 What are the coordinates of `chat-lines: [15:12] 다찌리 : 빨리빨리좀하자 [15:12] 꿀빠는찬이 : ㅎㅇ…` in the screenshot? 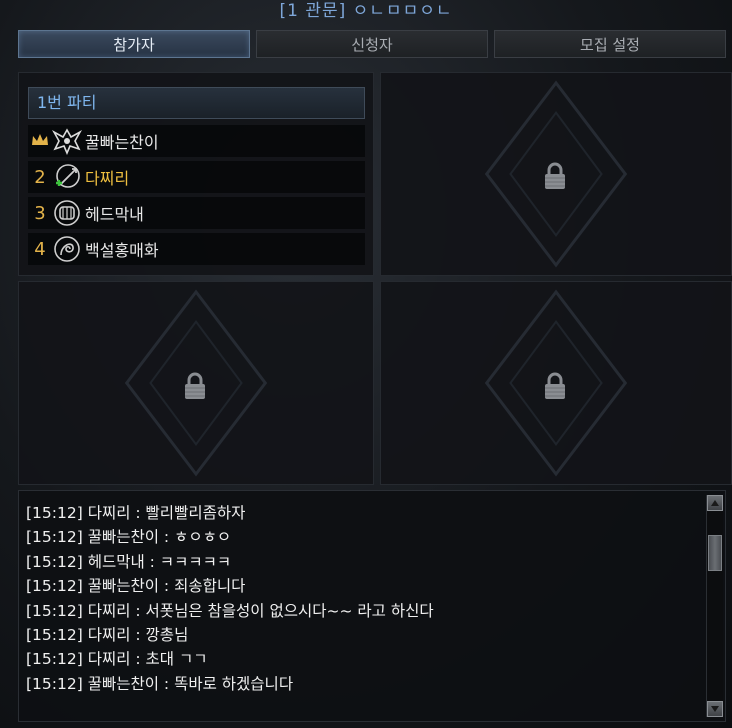 It's located at (230, 598).